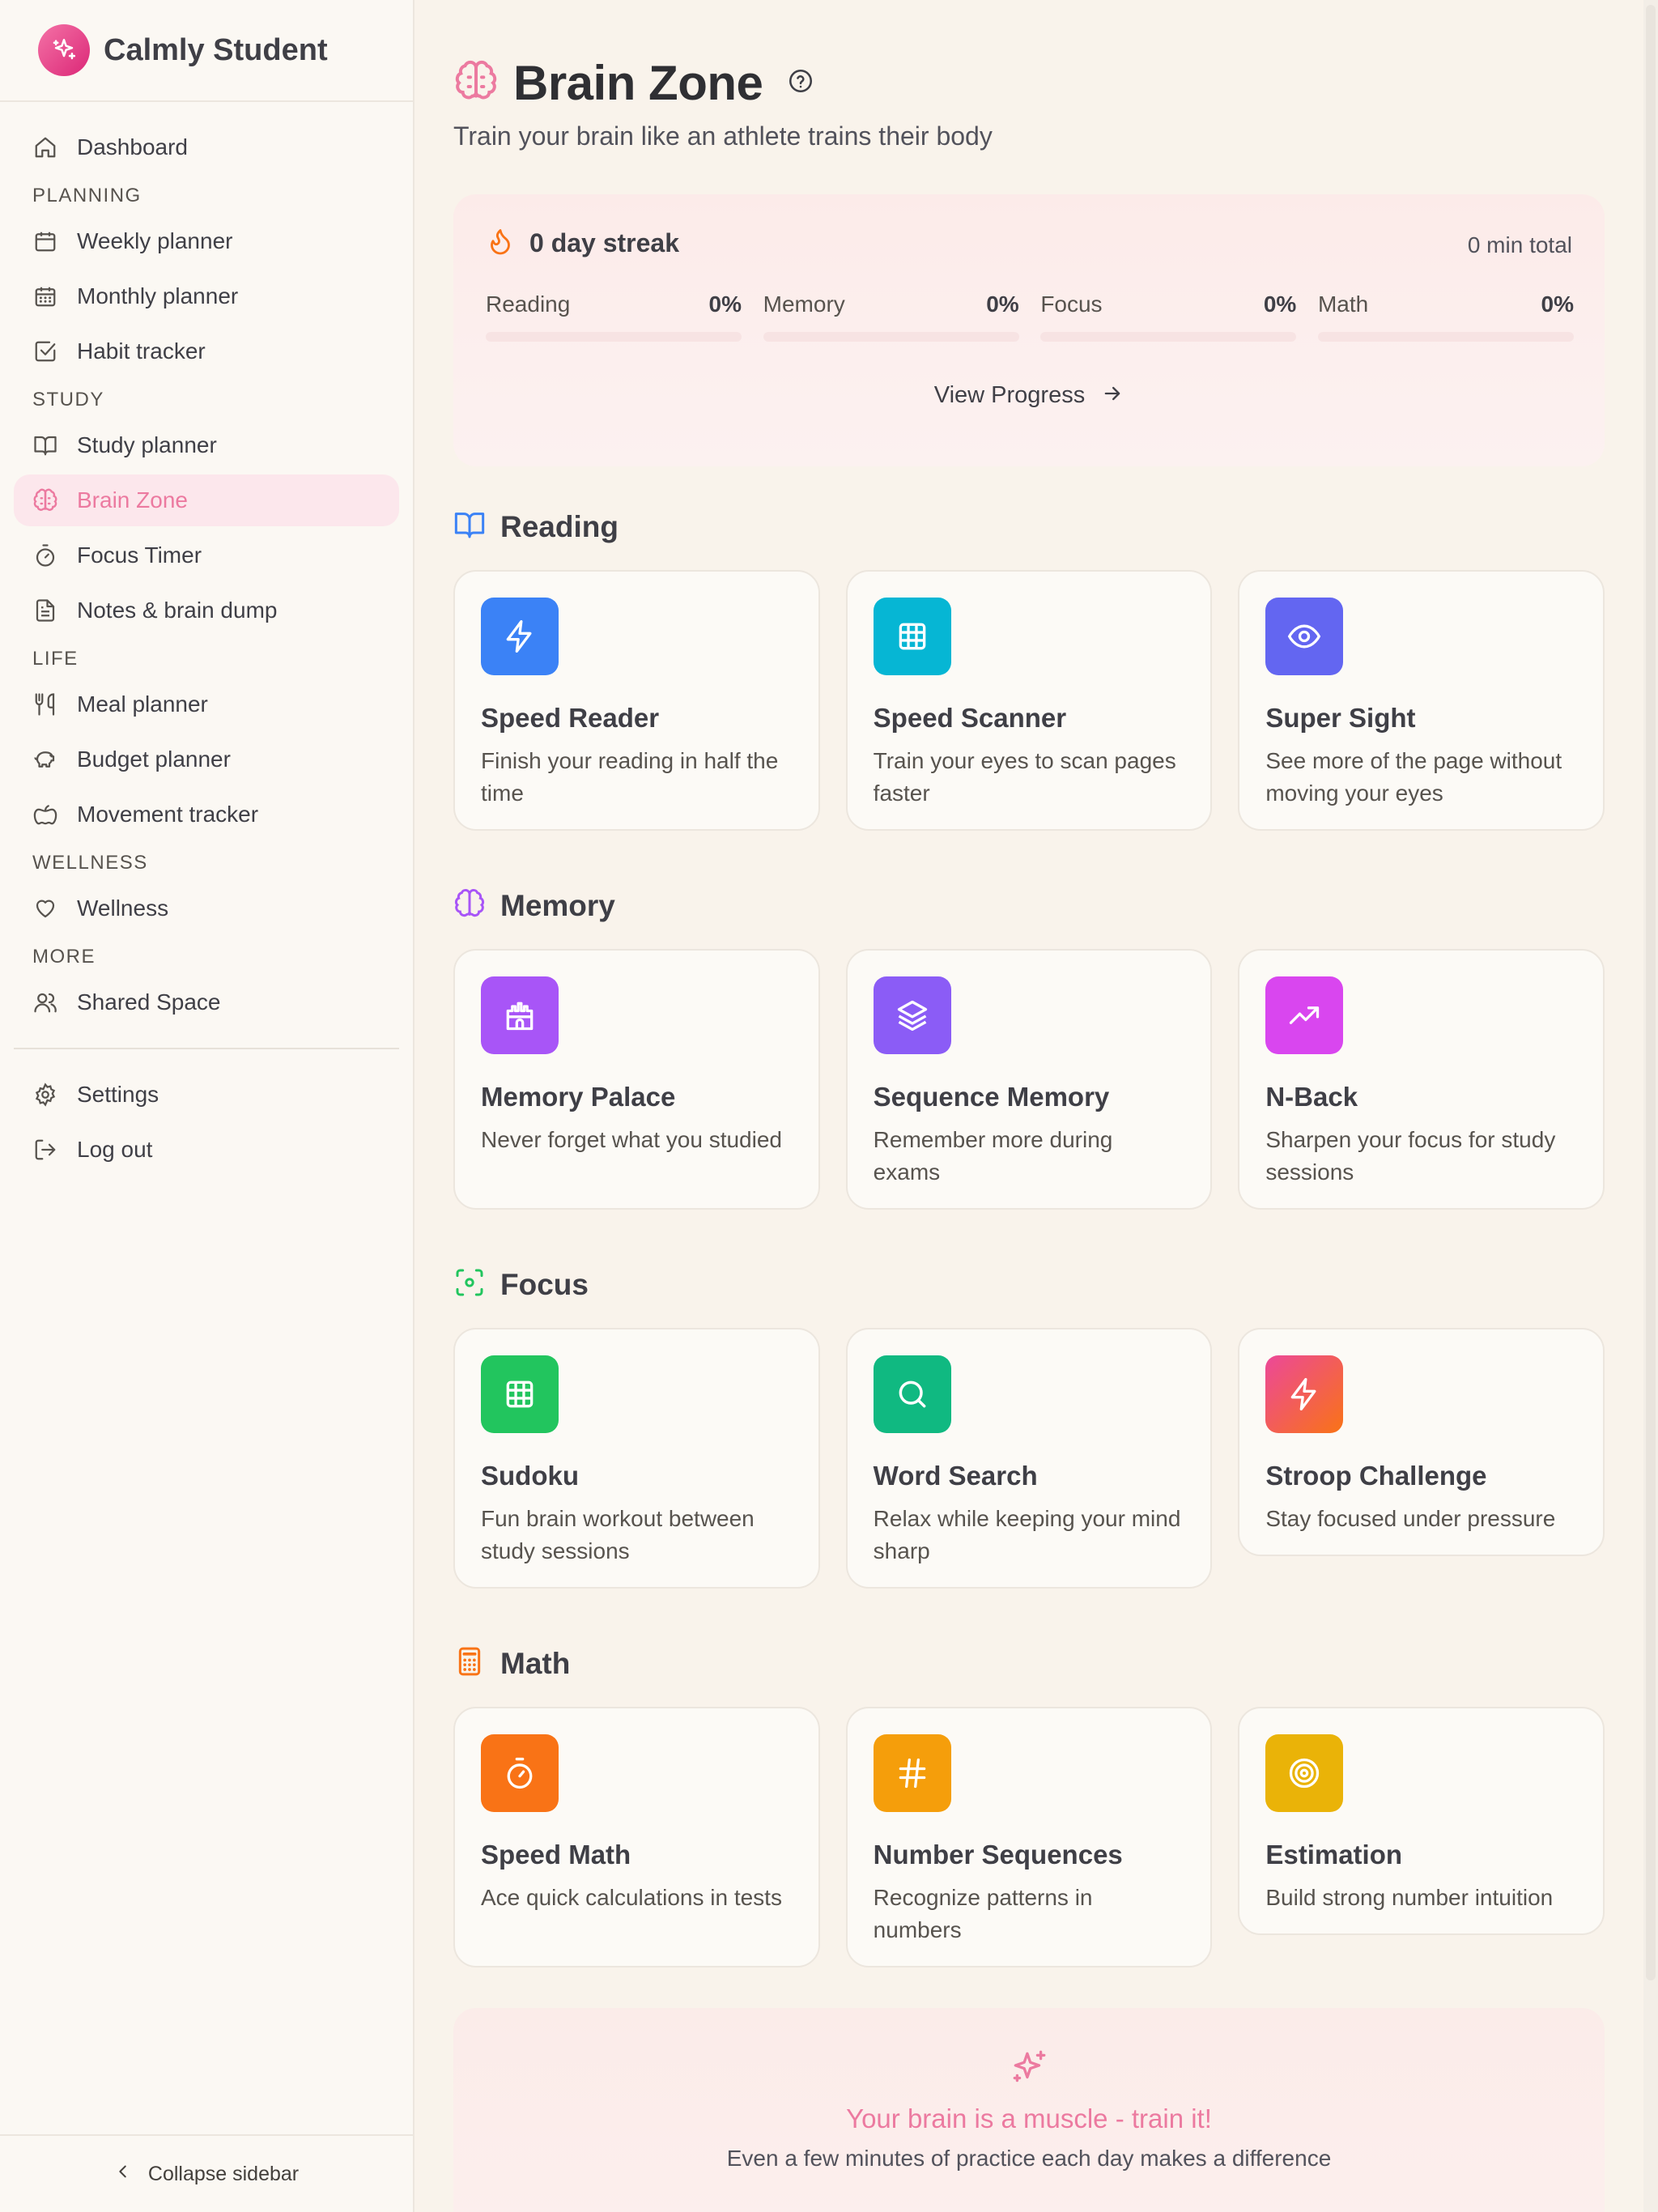 The image size is (1658, 2212). What do you see at coordinates (912, 1015) in the screenshot?
I see `layers-icon` at bounding box center [912, 1015].